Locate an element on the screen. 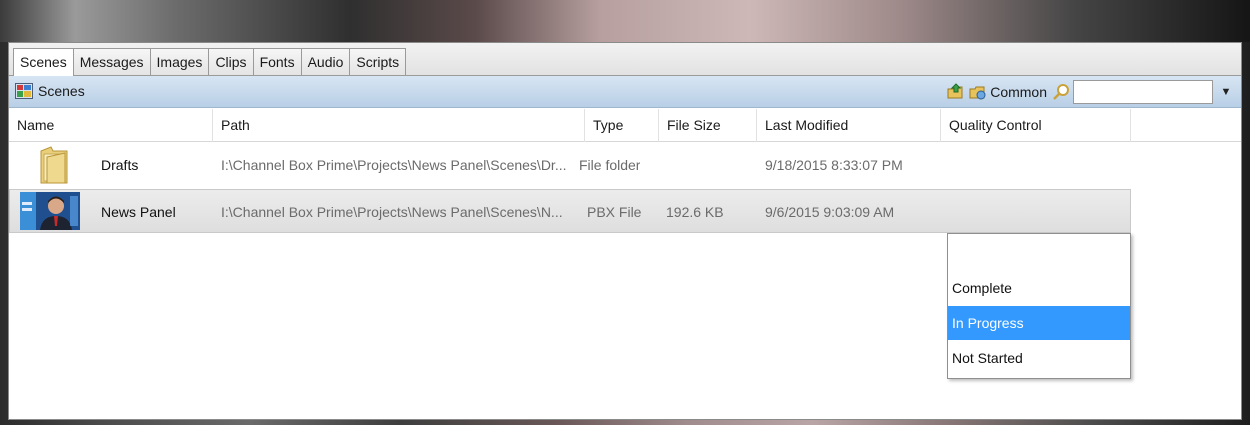  tab-audio: Audio is located at coordinates (325, 61).